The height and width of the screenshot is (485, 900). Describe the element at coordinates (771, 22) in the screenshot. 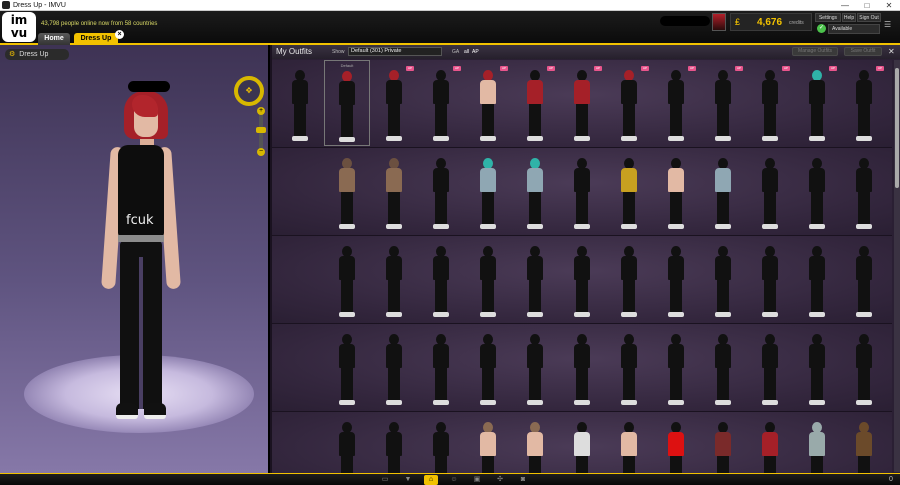

I see `credits-box: ₤ 4,676 credits` at that location.